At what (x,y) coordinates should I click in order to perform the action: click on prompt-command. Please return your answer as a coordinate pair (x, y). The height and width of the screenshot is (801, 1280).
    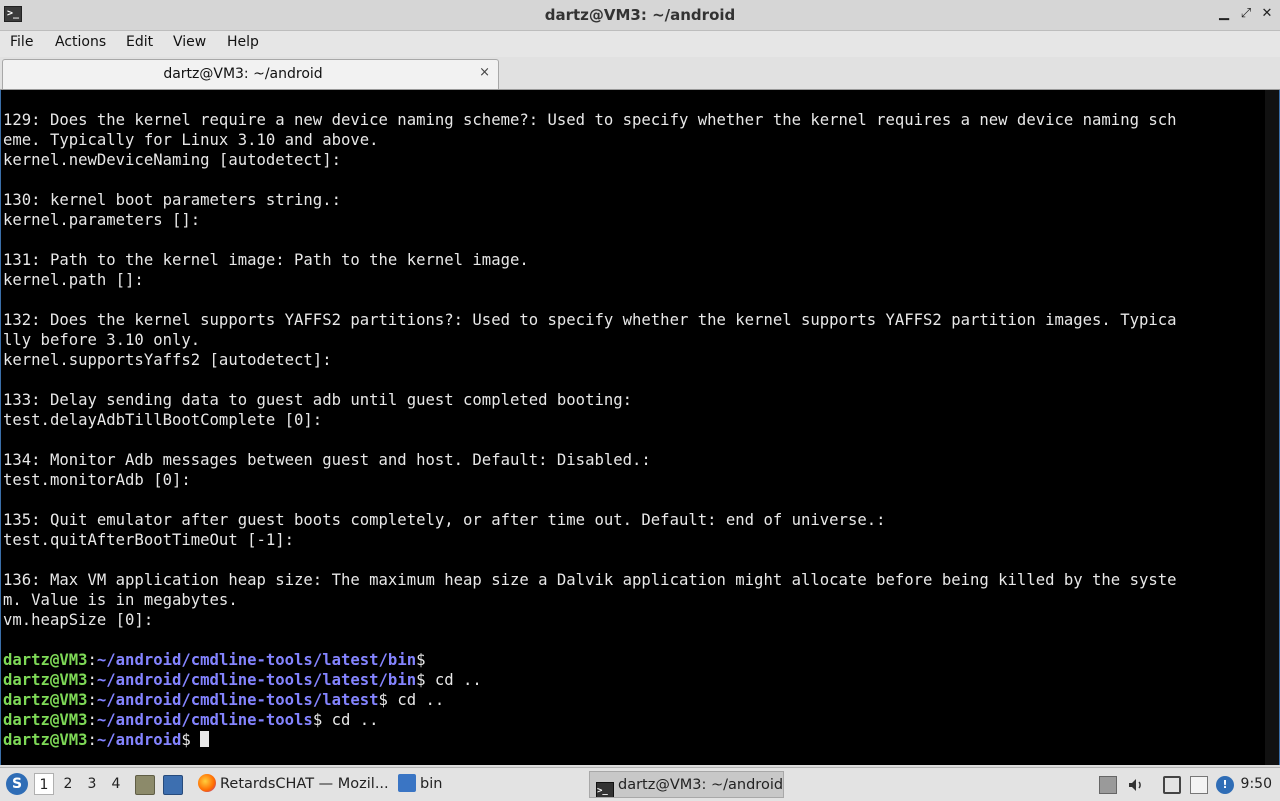
    Looking at the image, I should click on (195, 740).